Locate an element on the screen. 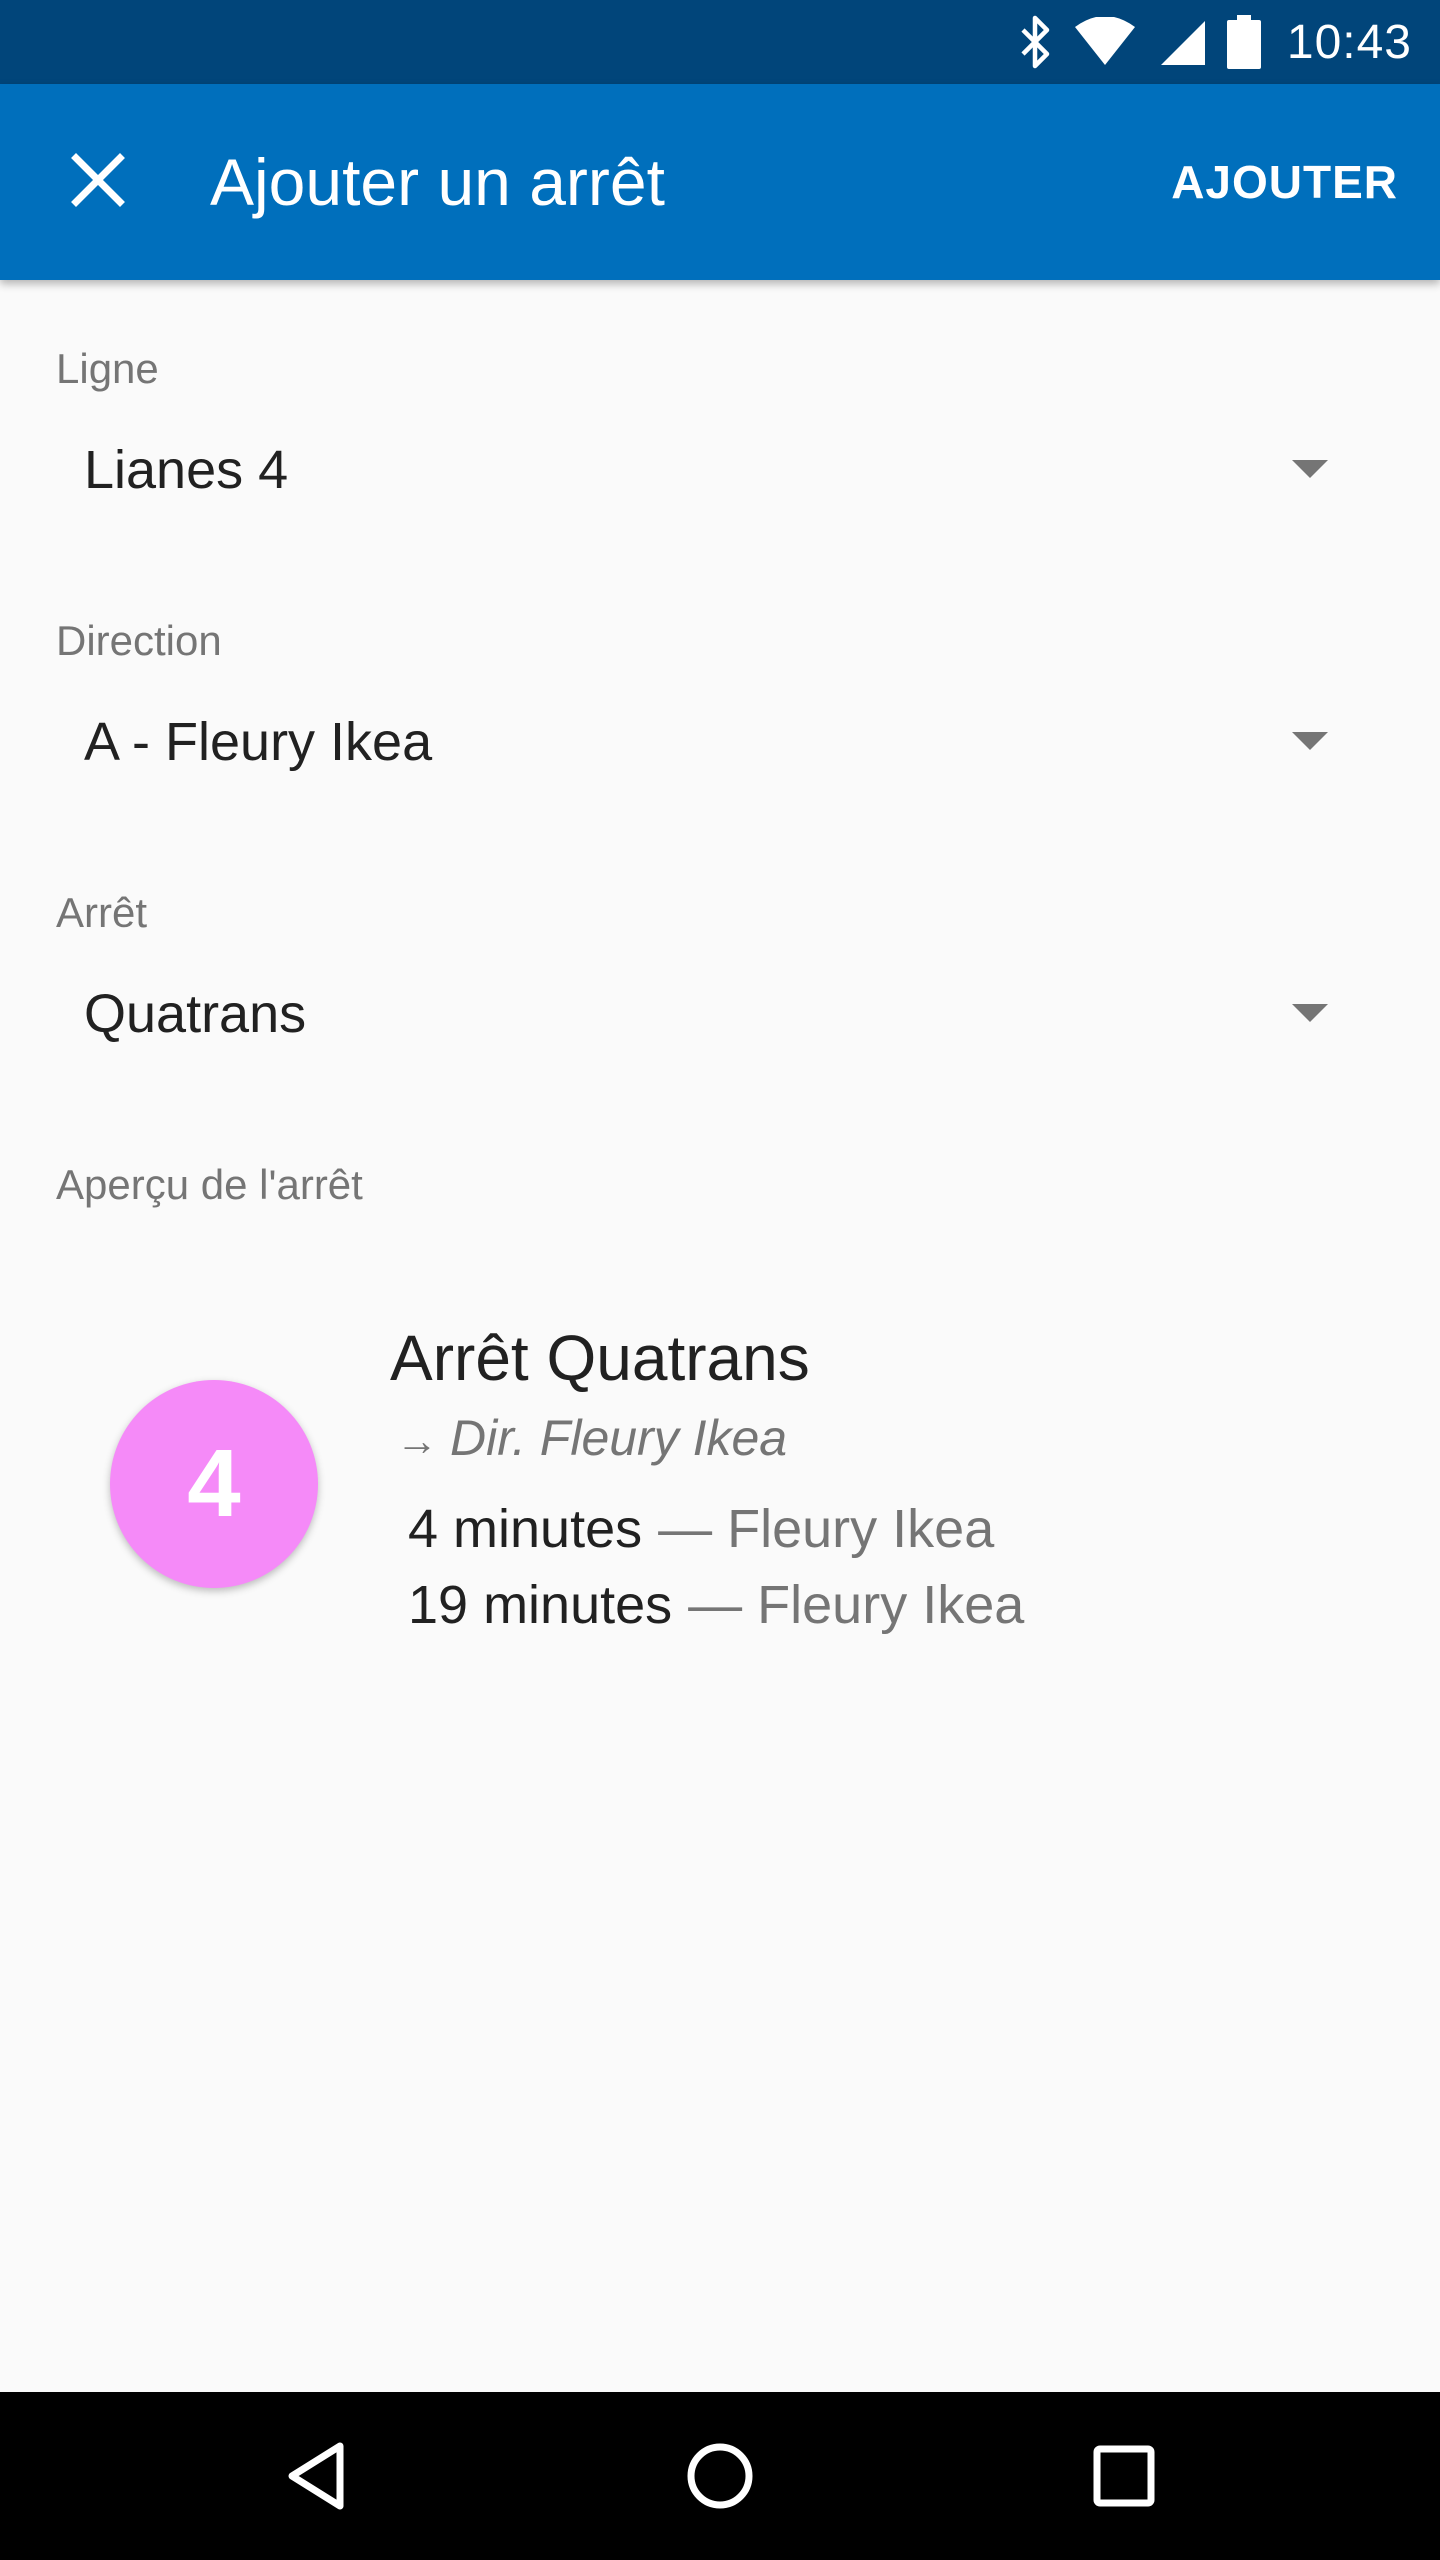 The width and height of the screenshot is (1440, 2560). line-value: Lianes 4 is located at coordinates (186, 470).